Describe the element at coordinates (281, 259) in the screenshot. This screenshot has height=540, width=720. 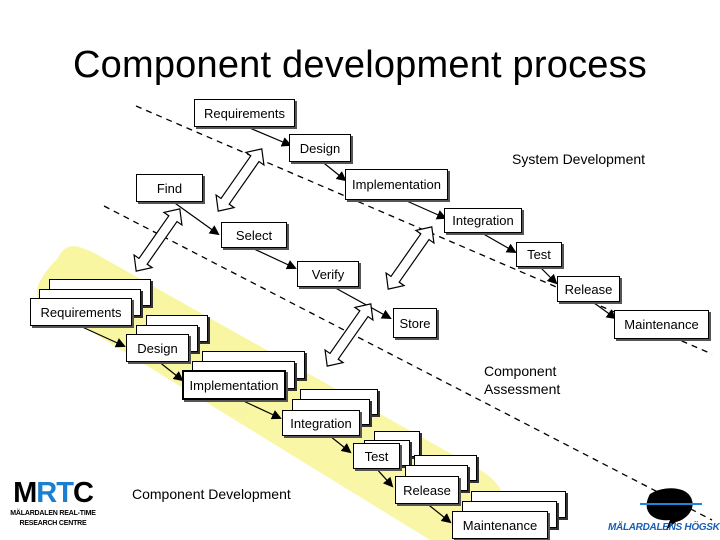
I see `assessment-flow-arrows` at that location.